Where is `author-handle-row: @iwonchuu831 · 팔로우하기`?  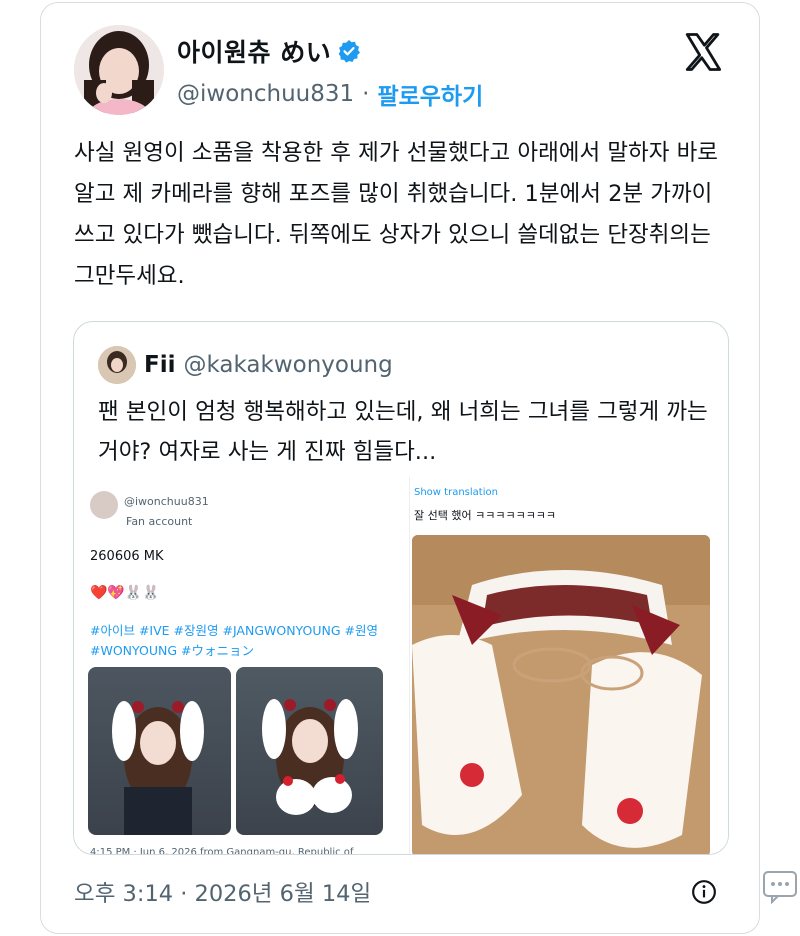
author-handle-row: @iwonchuu831 · 팔로우하기 is located at coordinates (330, 94).